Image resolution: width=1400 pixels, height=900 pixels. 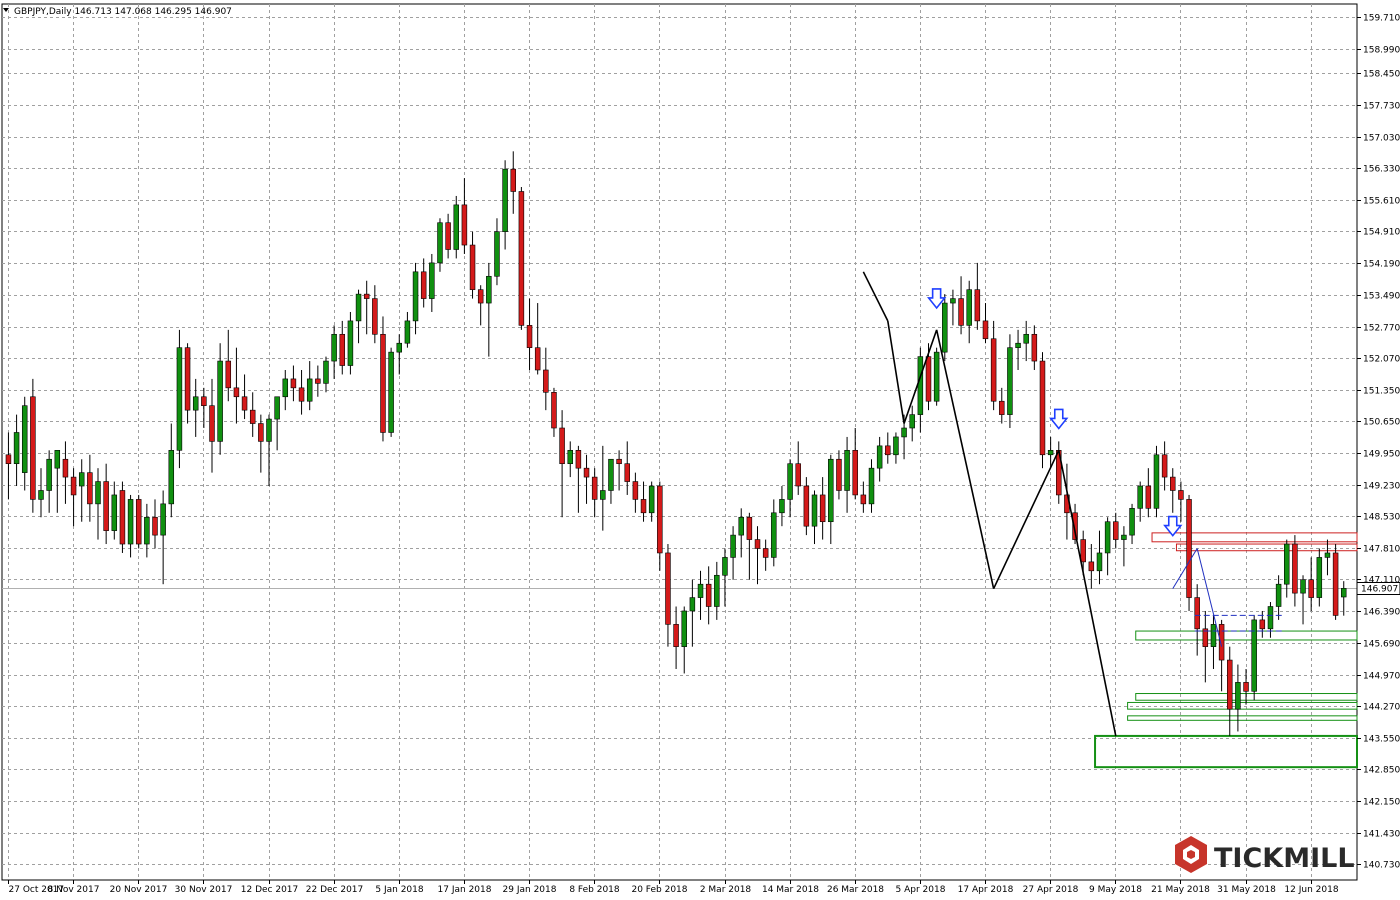 What do you see at coordinates (270, 890) in the screenshot?
I see `x-tick-label: 12 Dec 2017` at bounding box center [270, 890].